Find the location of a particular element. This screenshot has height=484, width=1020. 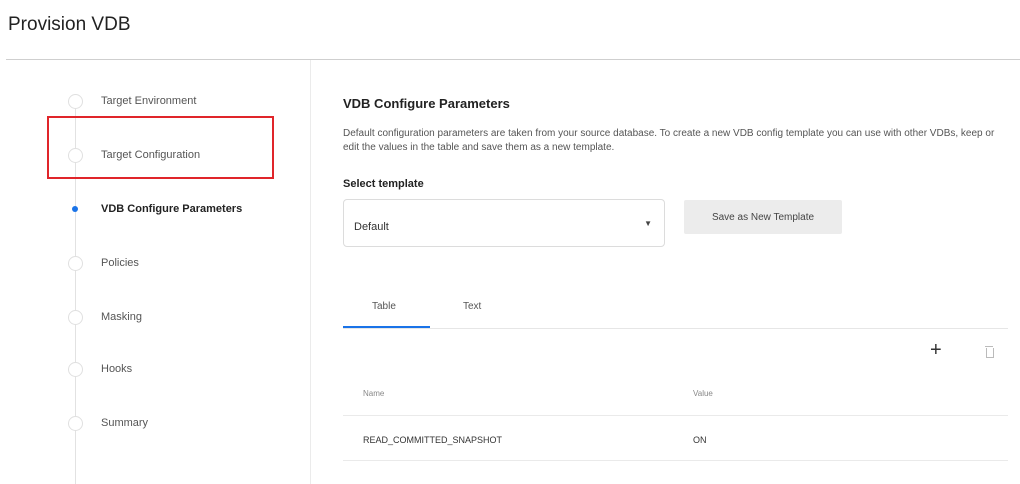

column-header-value: Value is located at coordinates (703, 393).